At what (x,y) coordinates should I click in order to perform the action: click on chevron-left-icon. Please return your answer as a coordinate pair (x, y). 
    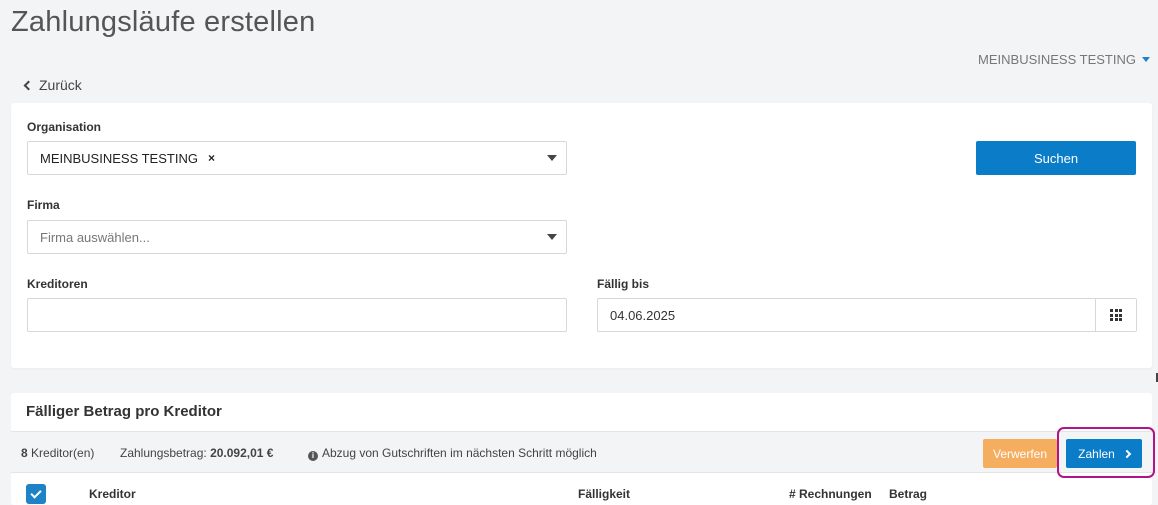
    Looking at the image, I should click on (28, 85).